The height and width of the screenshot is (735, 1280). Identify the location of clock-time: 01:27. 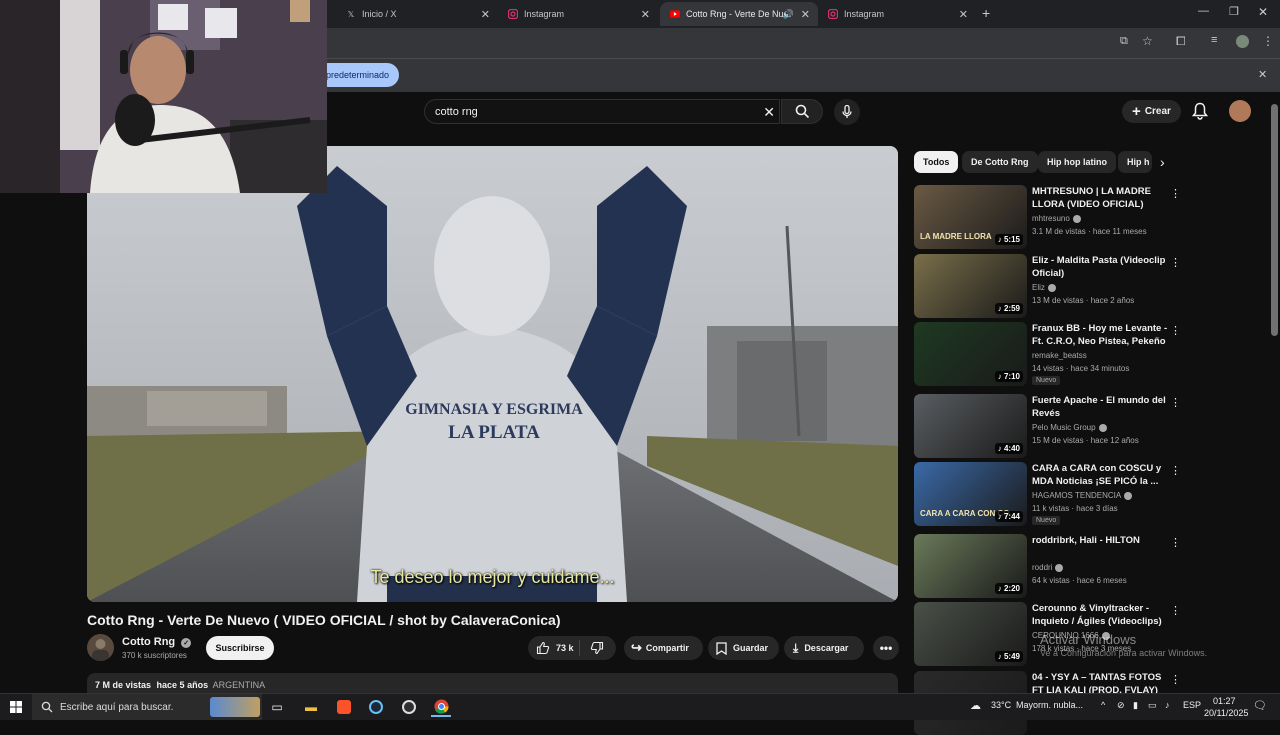
(1224, 701).